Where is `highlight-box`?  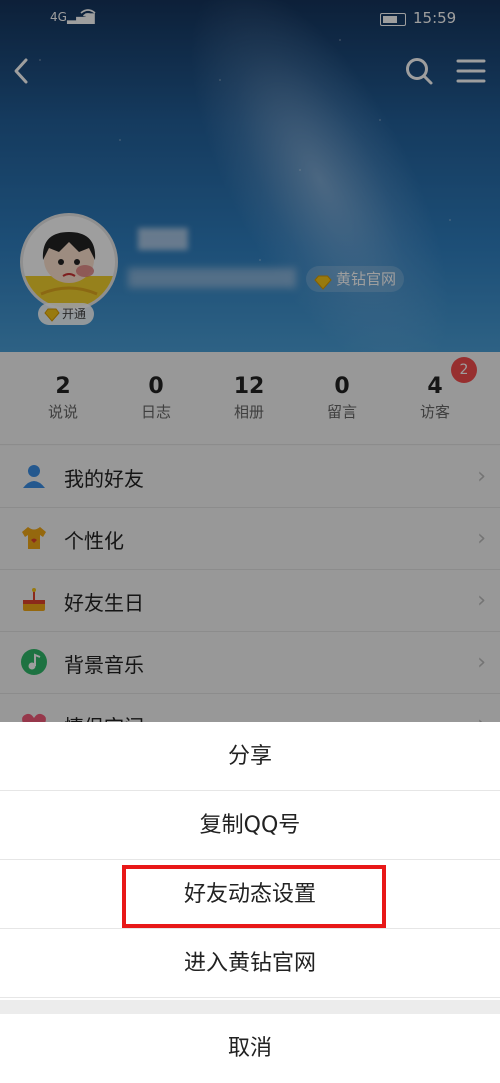
highlight-box is located at coordinates (254, 896).